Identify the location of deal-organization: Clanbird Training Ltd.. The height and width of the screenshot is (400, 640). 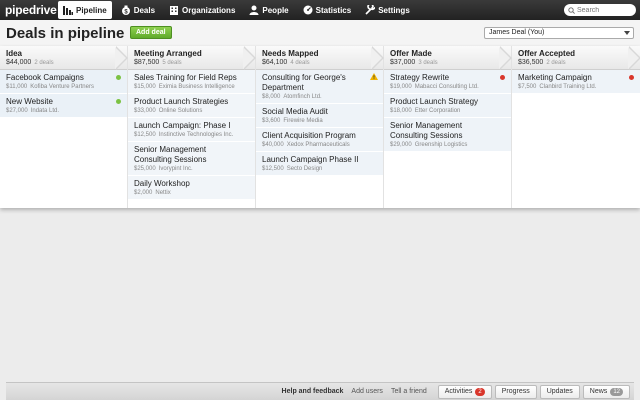
(568, 87).